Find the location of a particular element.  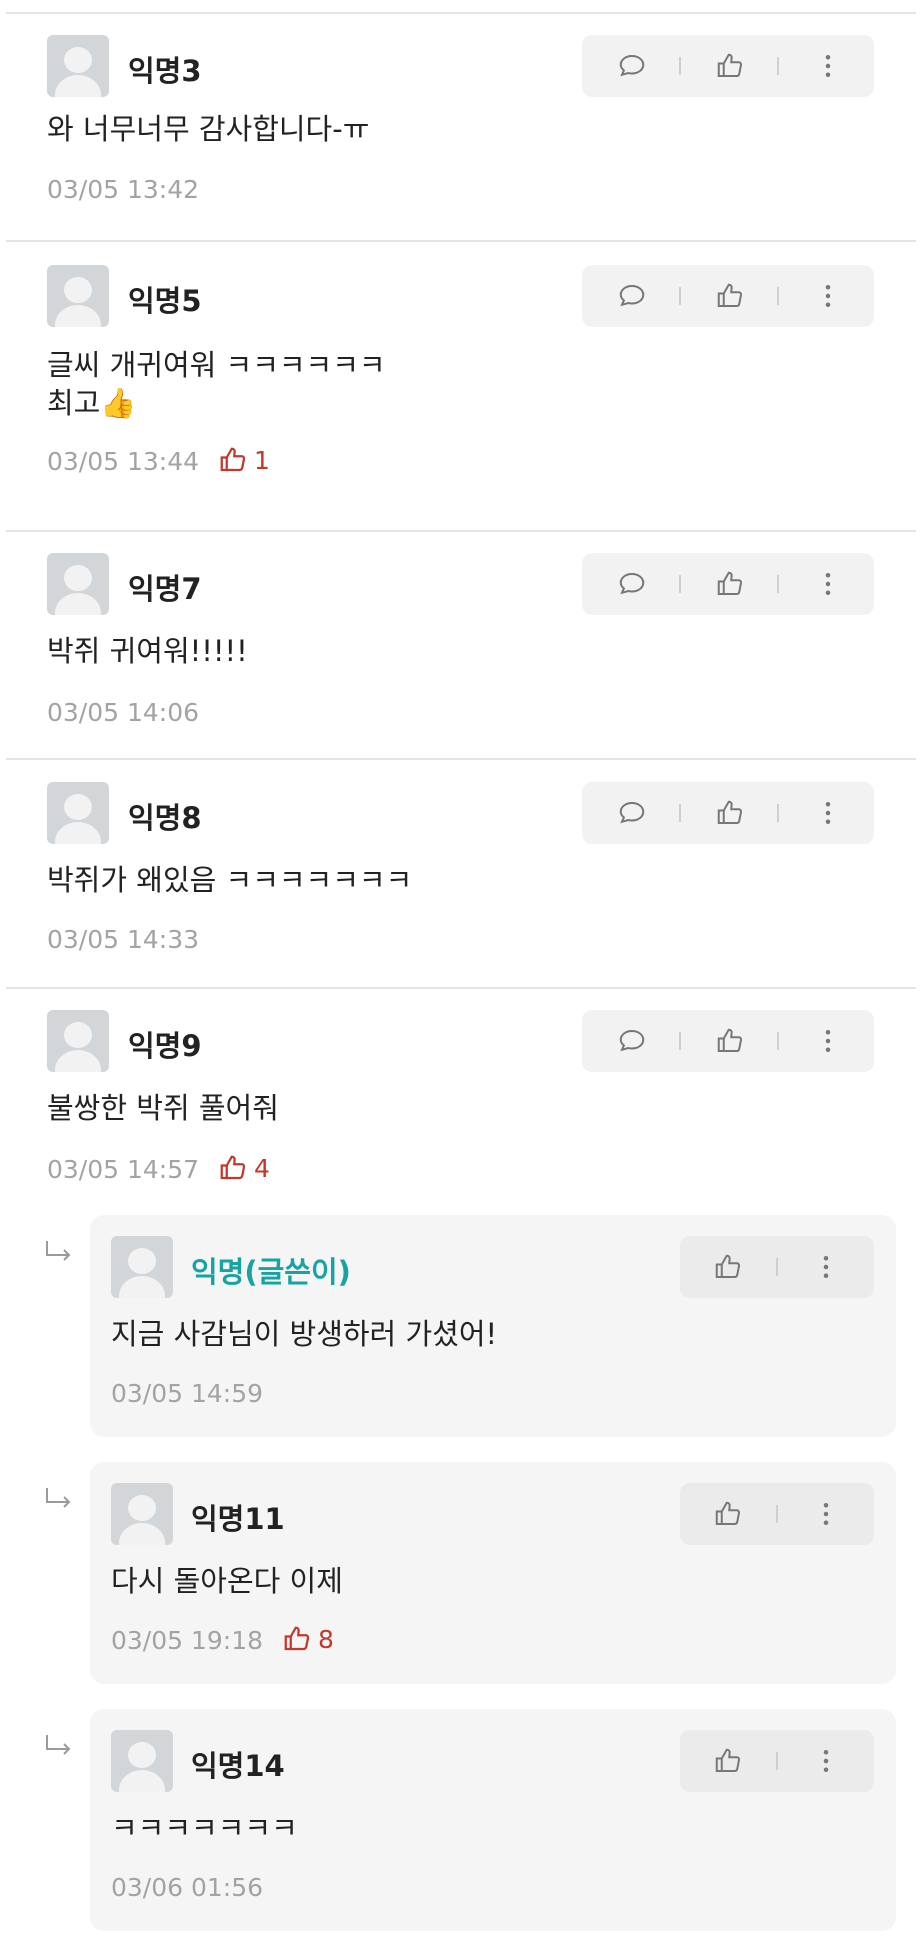

reply-date: 03/06 01:56 is located at coordinates (187, 1887).